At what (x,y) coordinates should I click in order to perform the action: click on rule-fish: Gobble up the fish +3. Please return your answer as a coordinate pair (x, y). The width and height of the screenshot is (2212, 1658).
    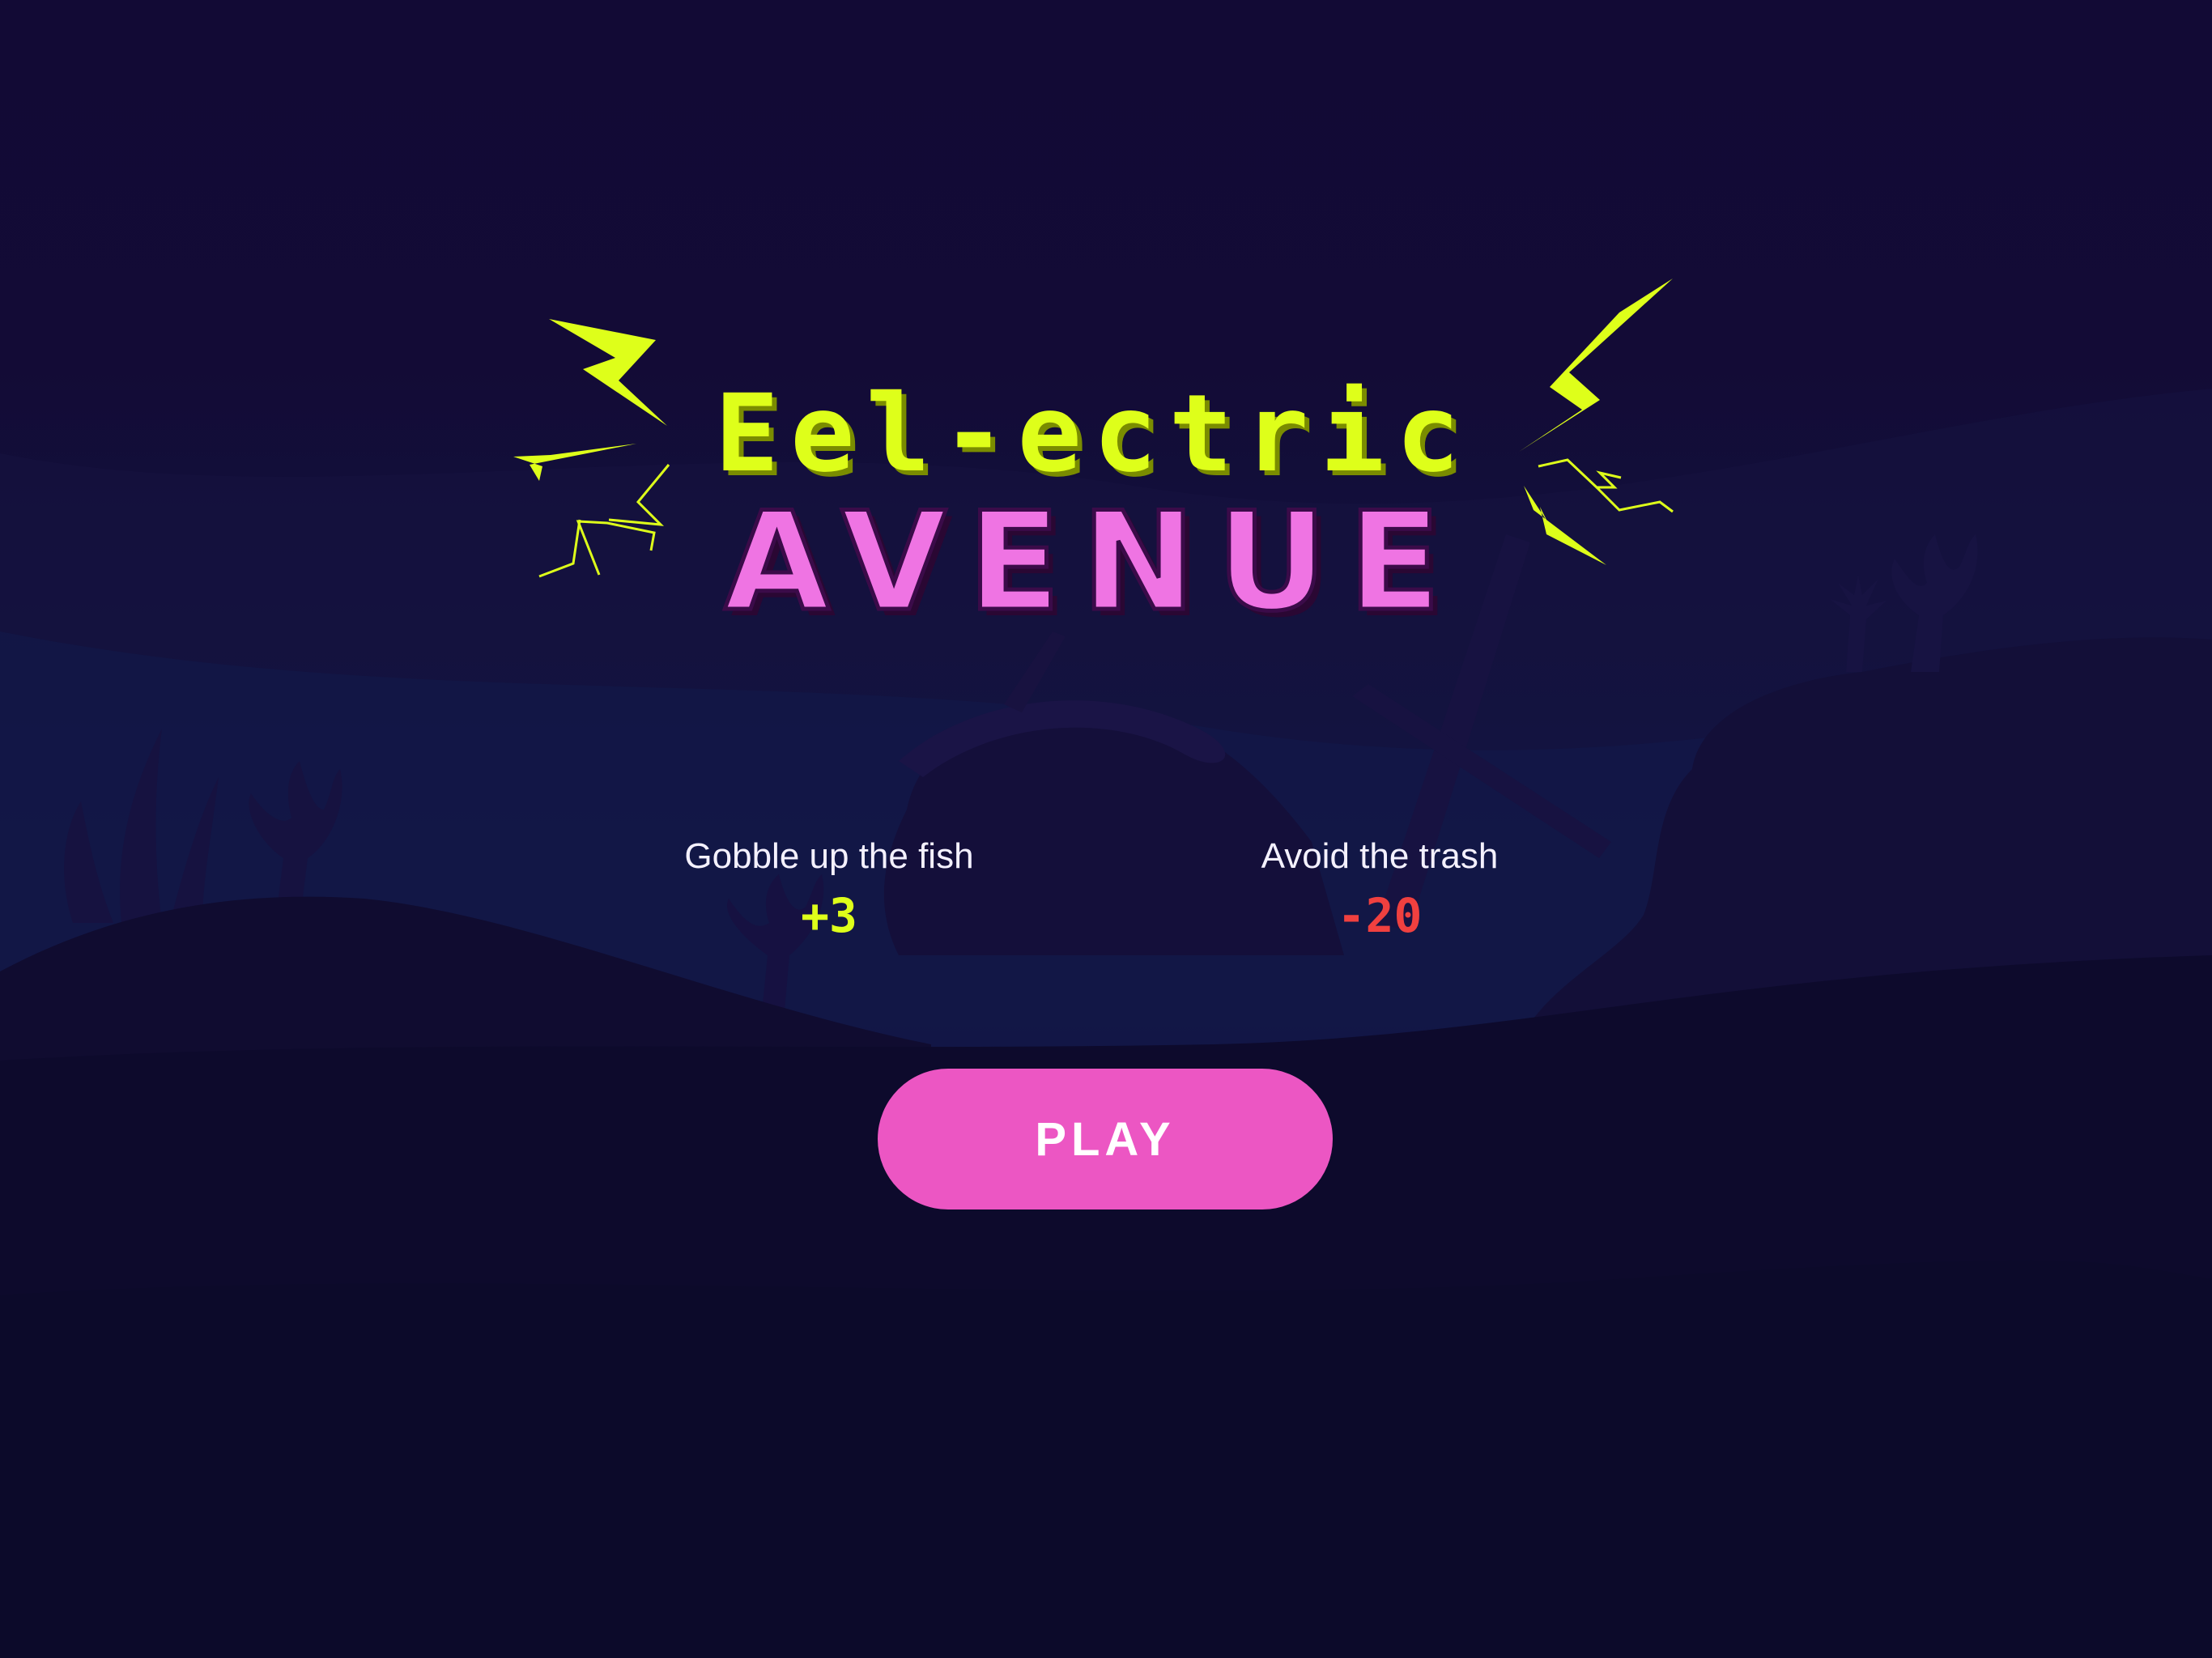
    Looking at the image, I should click on (829, 889).